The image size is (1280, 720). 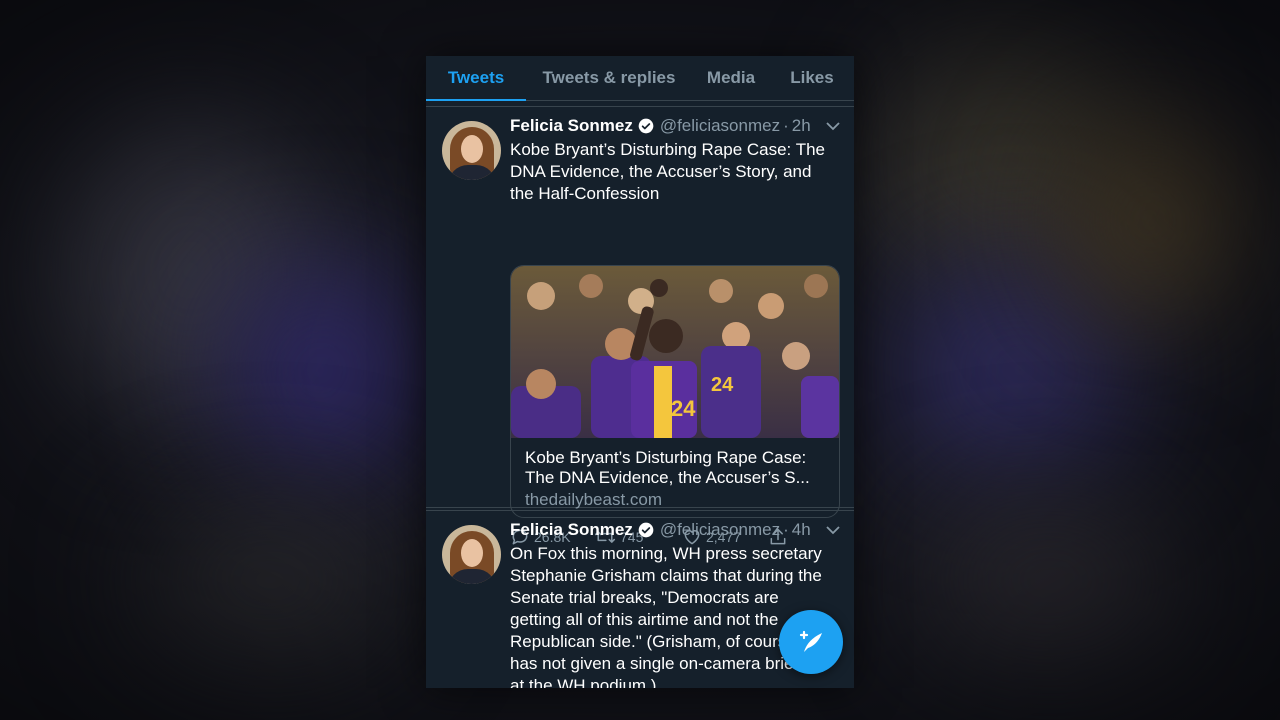 What do you see at coordinates (675, 352) in the screenshot?
I see `card-image: 24 24` at bounding box center [675, 352].